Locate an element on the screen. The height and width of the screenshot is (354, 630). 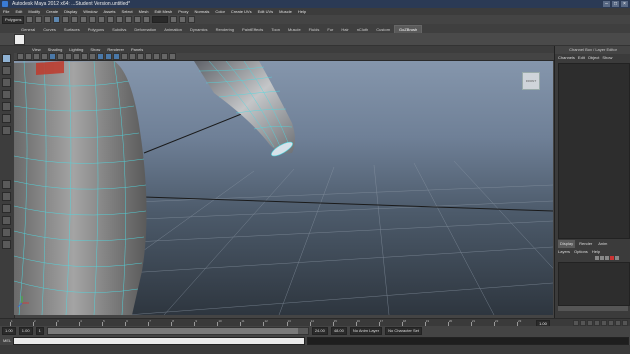
viewport-menu-view: View is located at coordinates (36, 49).